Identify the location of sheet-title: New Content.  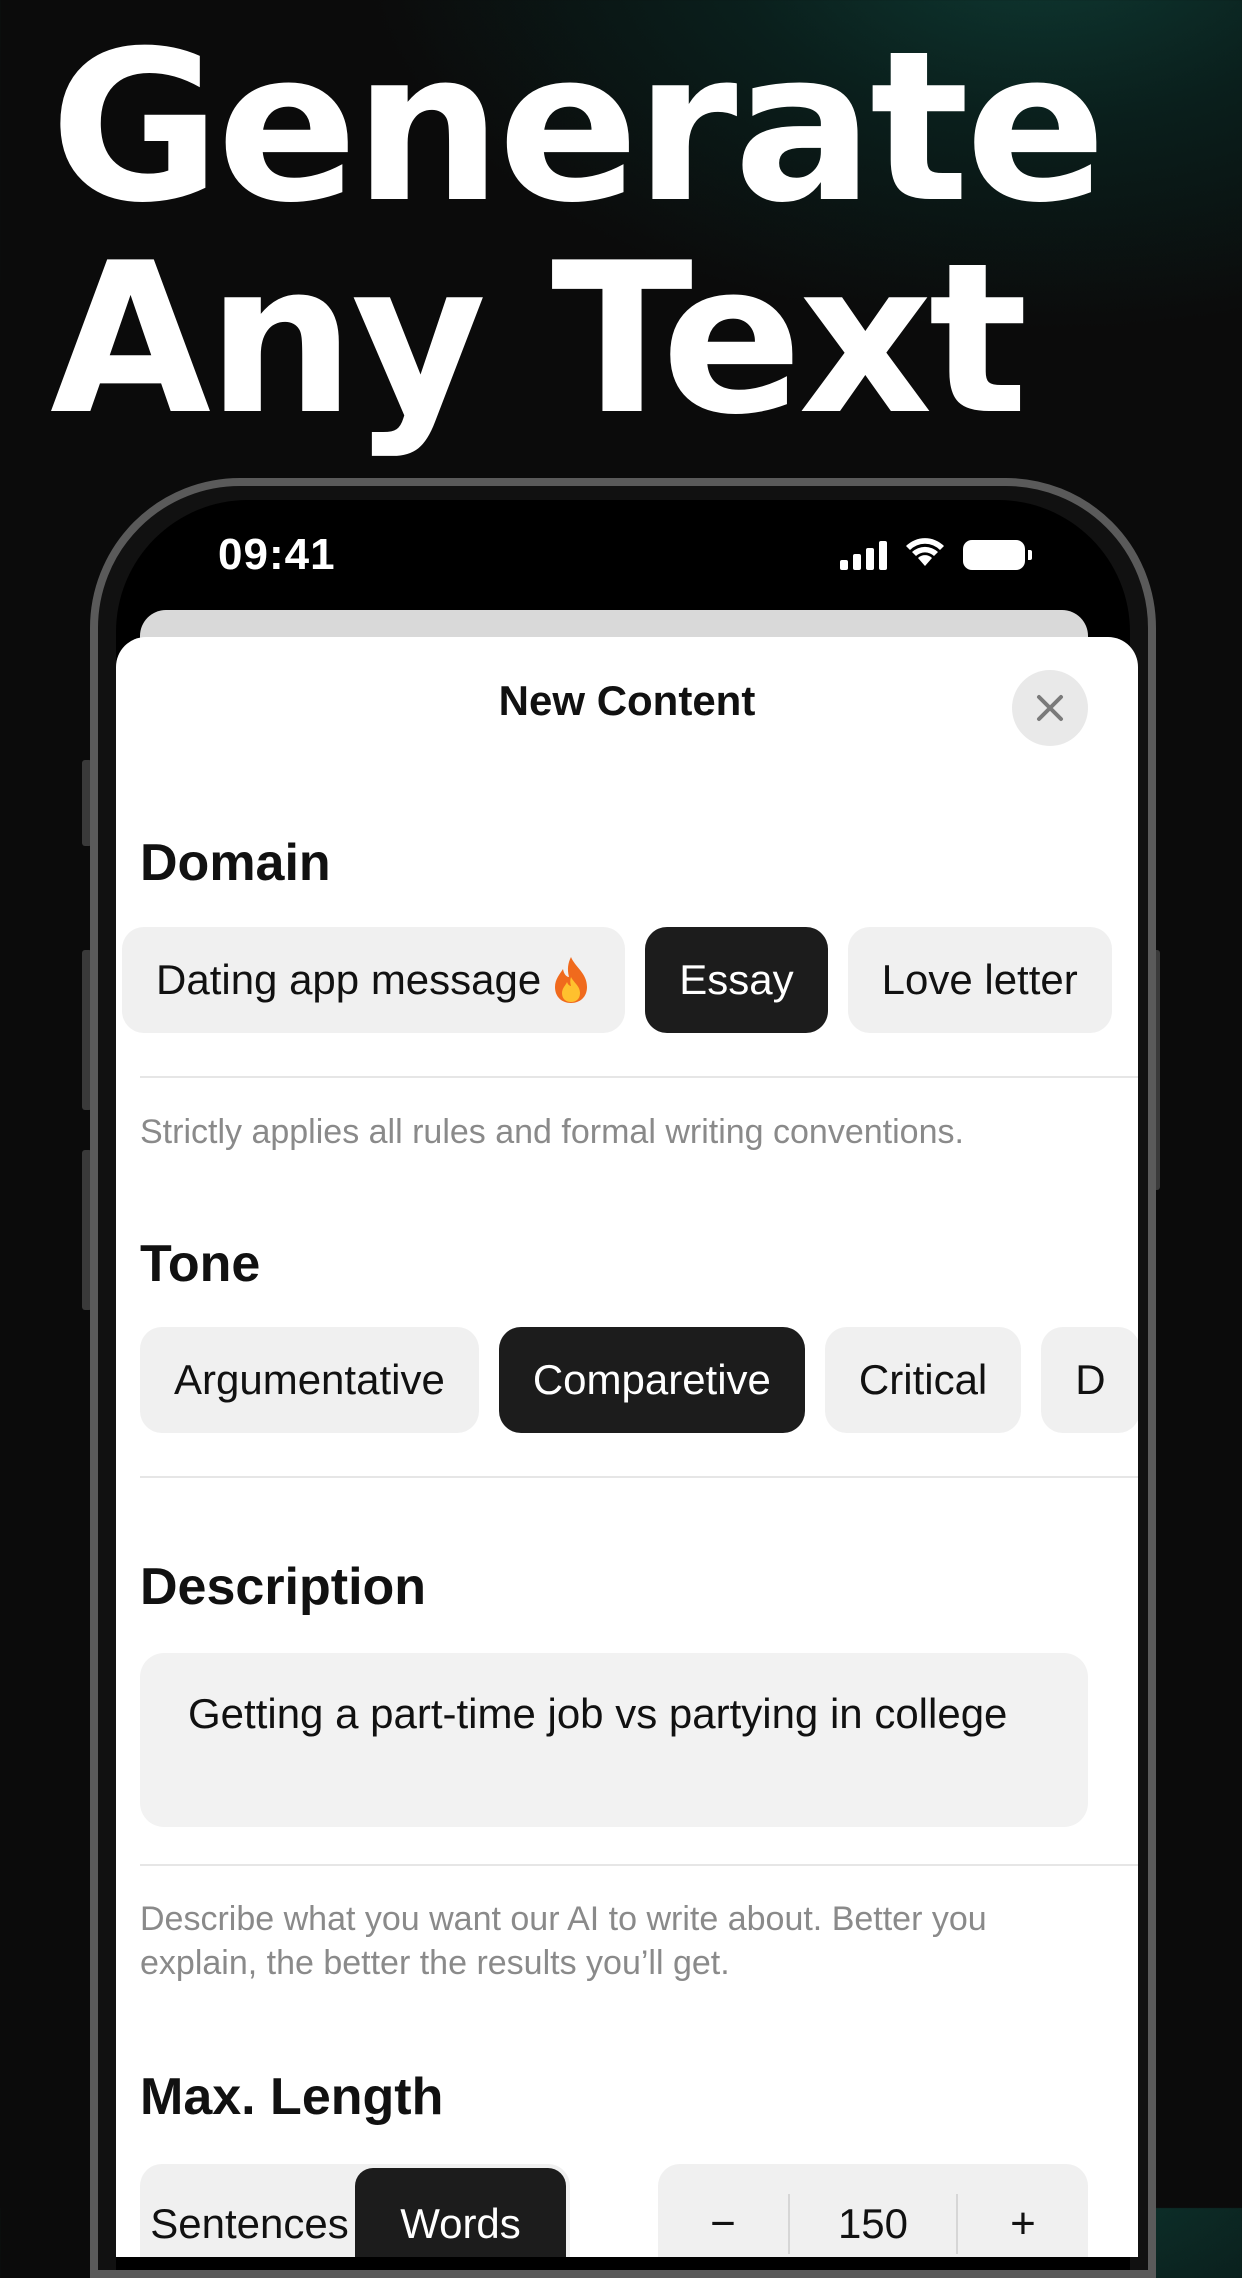
(627, 700).